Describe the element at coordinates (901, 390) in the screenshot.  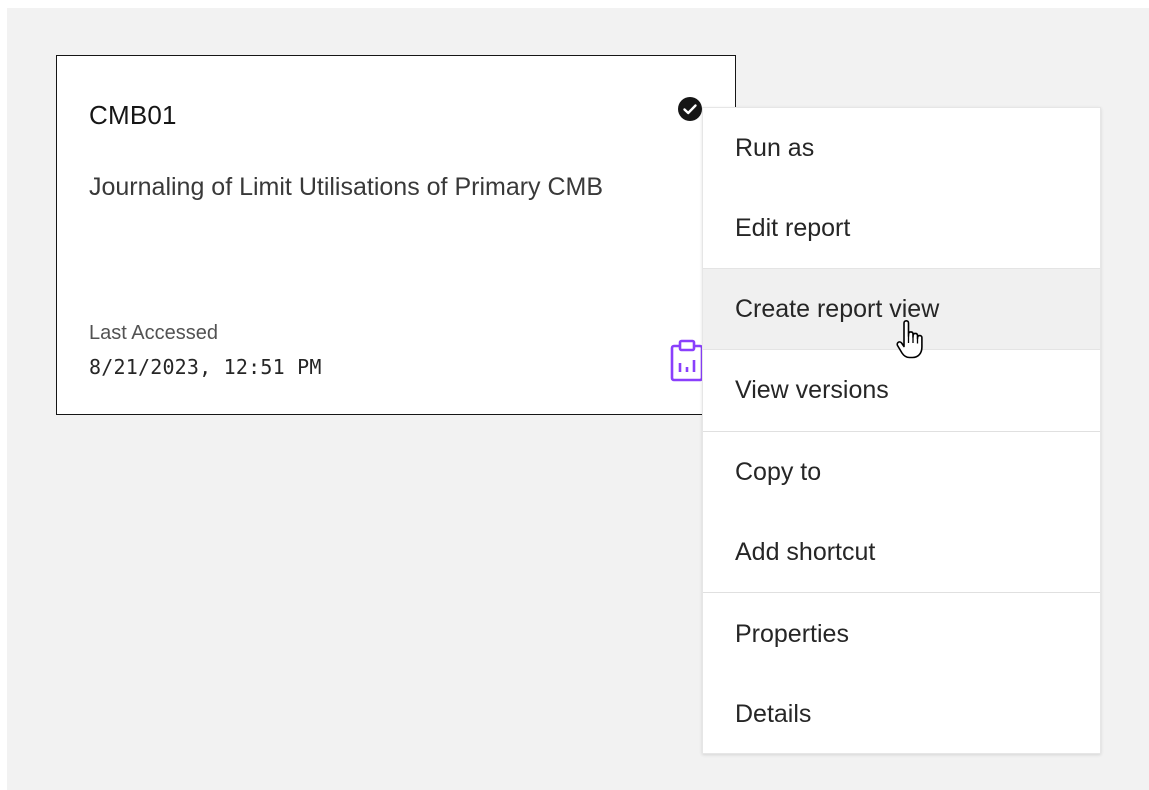
I see `menu-item-view-versions: View versions` at that location.